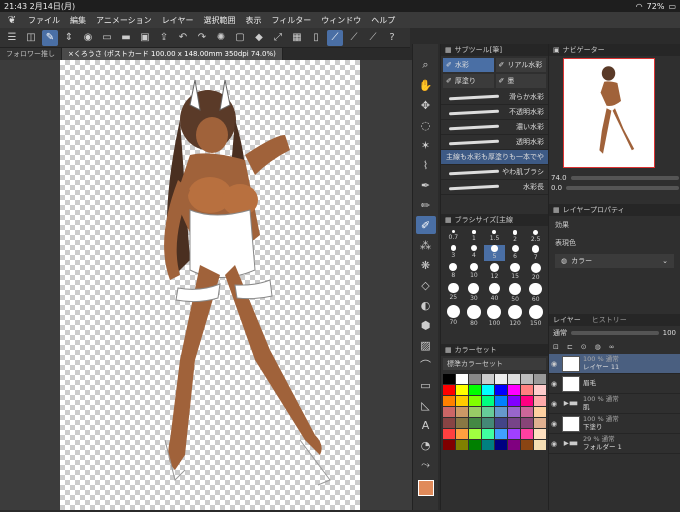 The height and width of the screenshot is (512, 680). I want to click on brush-size-option: 100, so click(494, 316).